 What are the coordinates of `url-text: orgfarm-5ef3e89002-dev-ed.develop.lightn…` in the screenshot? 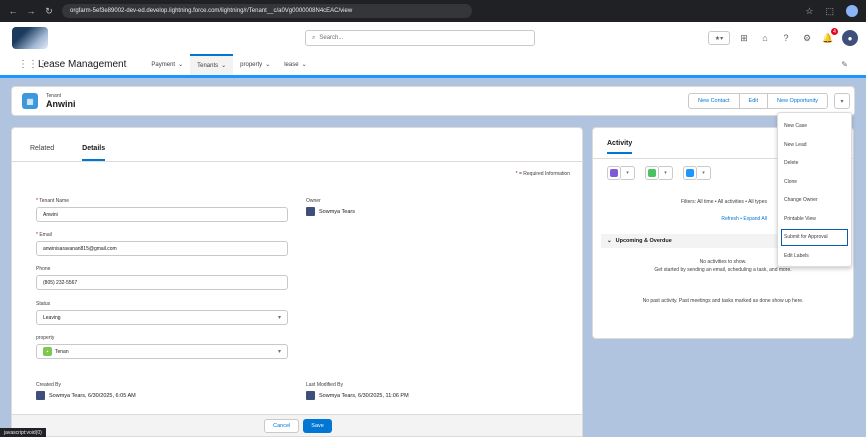 It's located at (211, 11).